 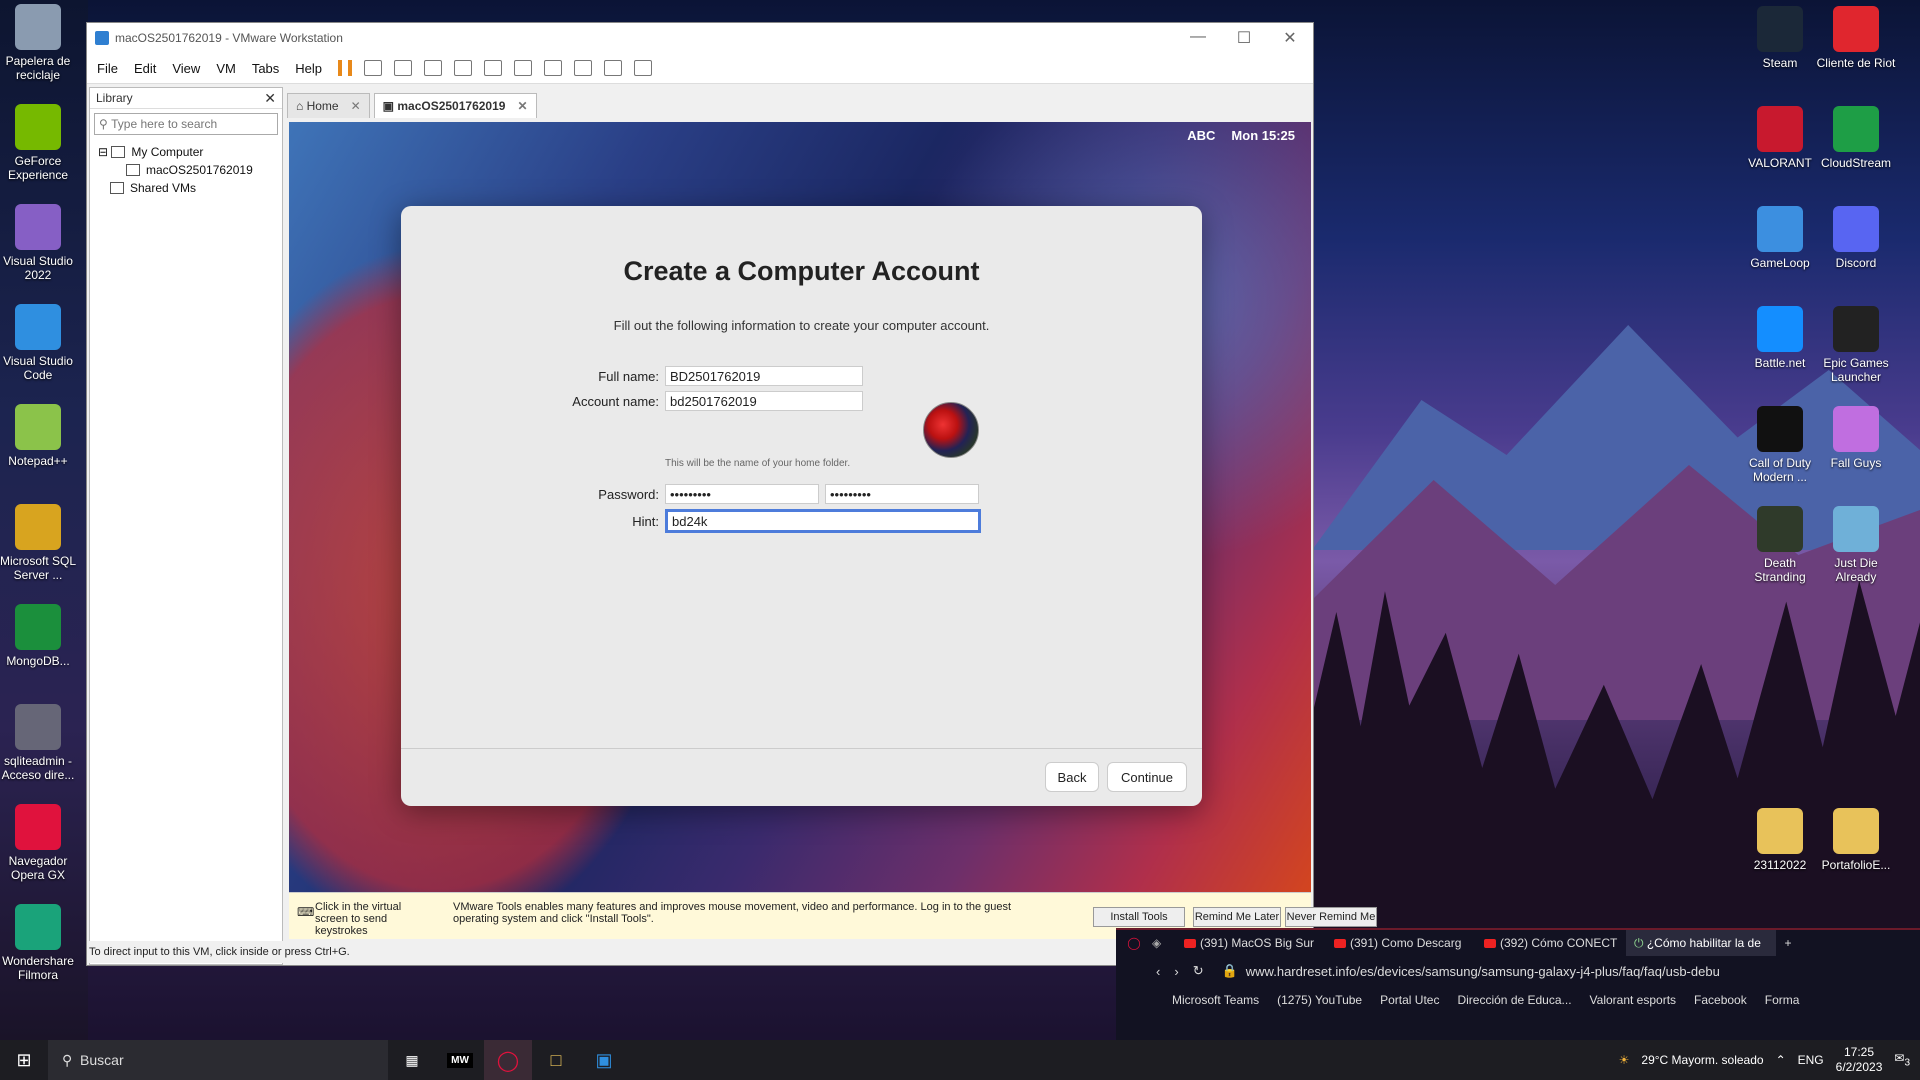 What do you see at coordinates (328, 105) in the screenshot?
I see `tab-home: ⌂ Home ✕` at bounding box center [328, 105].